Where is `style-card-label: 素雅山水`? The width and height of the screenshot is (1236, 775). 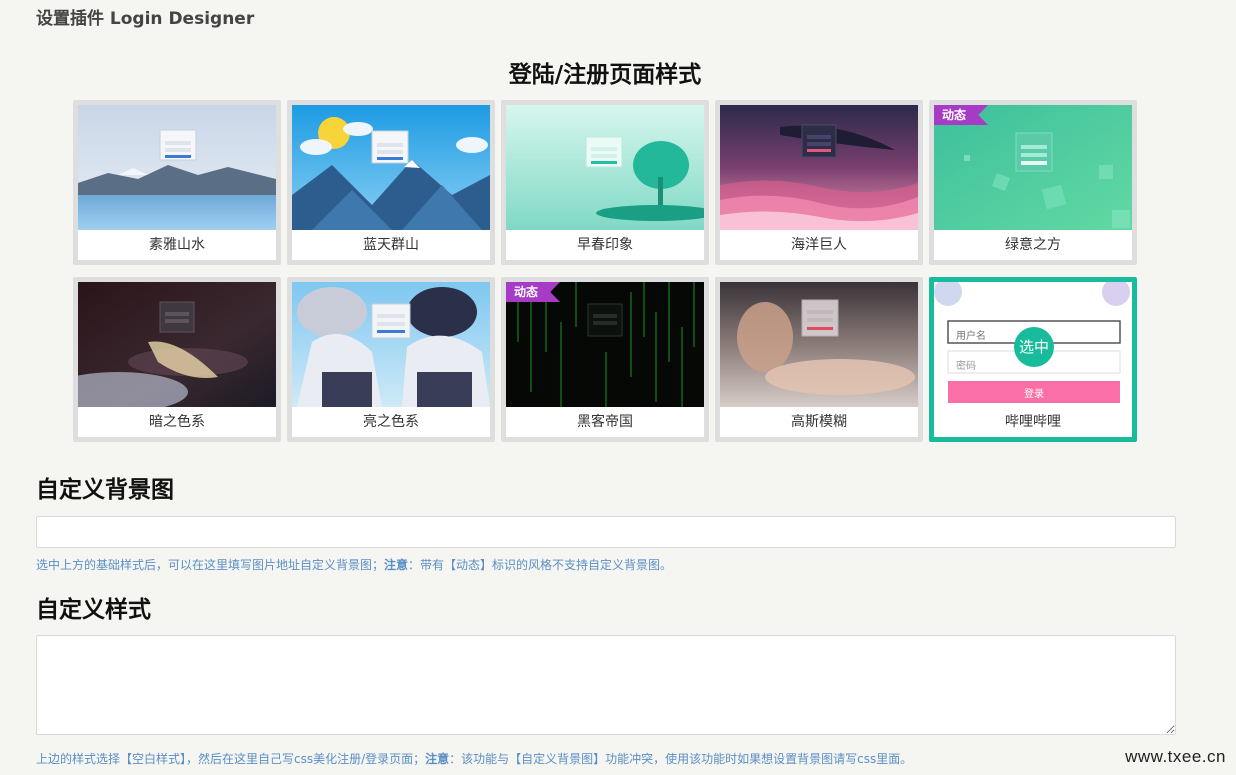 style-card-label: 素雅山水 is located at coordinates (177, 245).